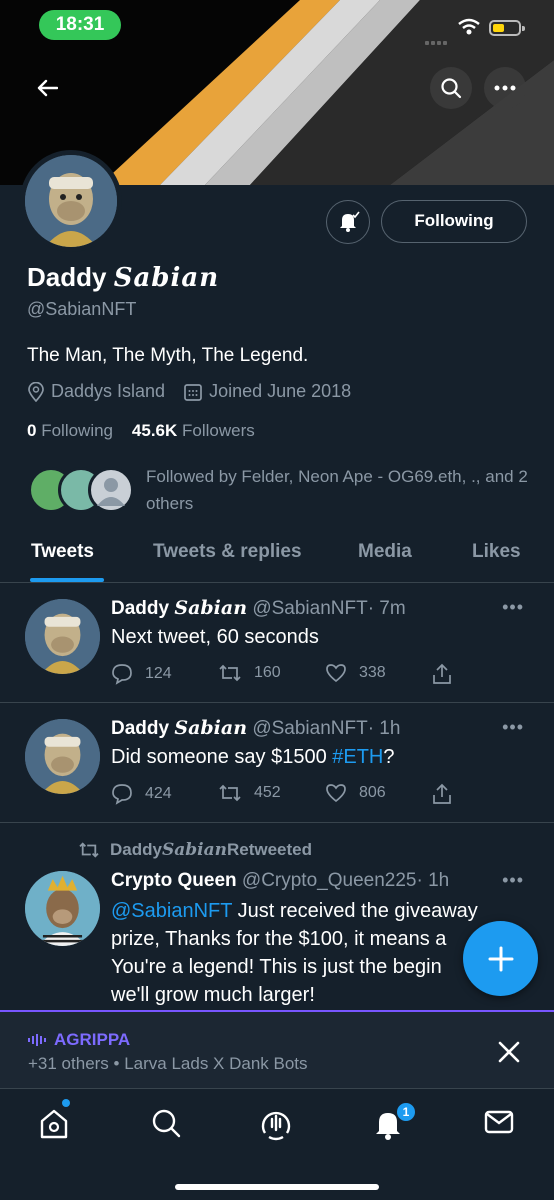 The width and height of the screenshot is (554, 1200). What do you see at coordinates (195, 850) in the screenshot?
I see `retweeted-by: Daddy Sabian Retweeted` at bounding box center [195, 850].